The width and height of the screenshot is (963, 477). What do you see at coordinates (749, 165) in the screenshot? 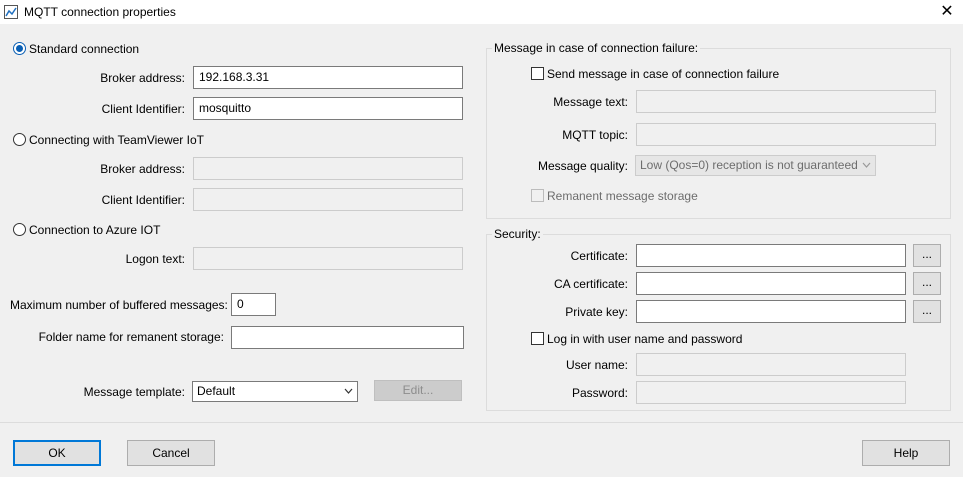
I see `message-quality-value: Low (Qos=0) reception is not guaranteed` at bounding box center [749, 165].